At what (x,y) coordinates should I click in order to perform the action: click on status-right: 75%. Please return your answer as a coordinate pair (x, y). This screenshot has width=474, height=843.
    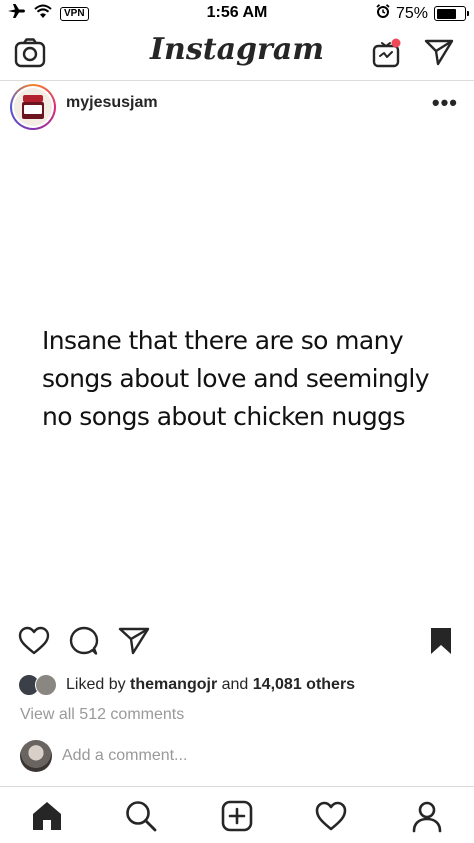
    Looking at the image, I should click on (422, 13).